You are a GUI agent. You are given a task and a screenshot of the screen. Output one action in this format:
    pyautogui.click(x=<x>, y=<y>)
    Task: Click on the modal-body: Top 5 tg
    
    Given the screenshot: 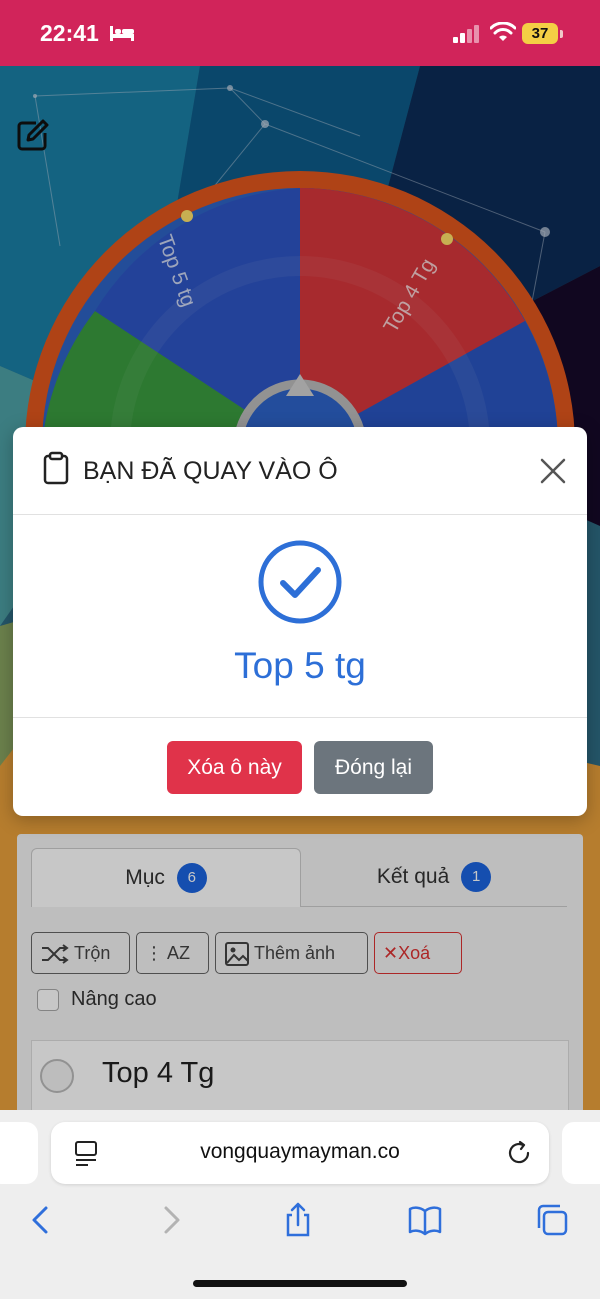 What is the action you would take?
    pyautogui.click(x=300, y=616)
    